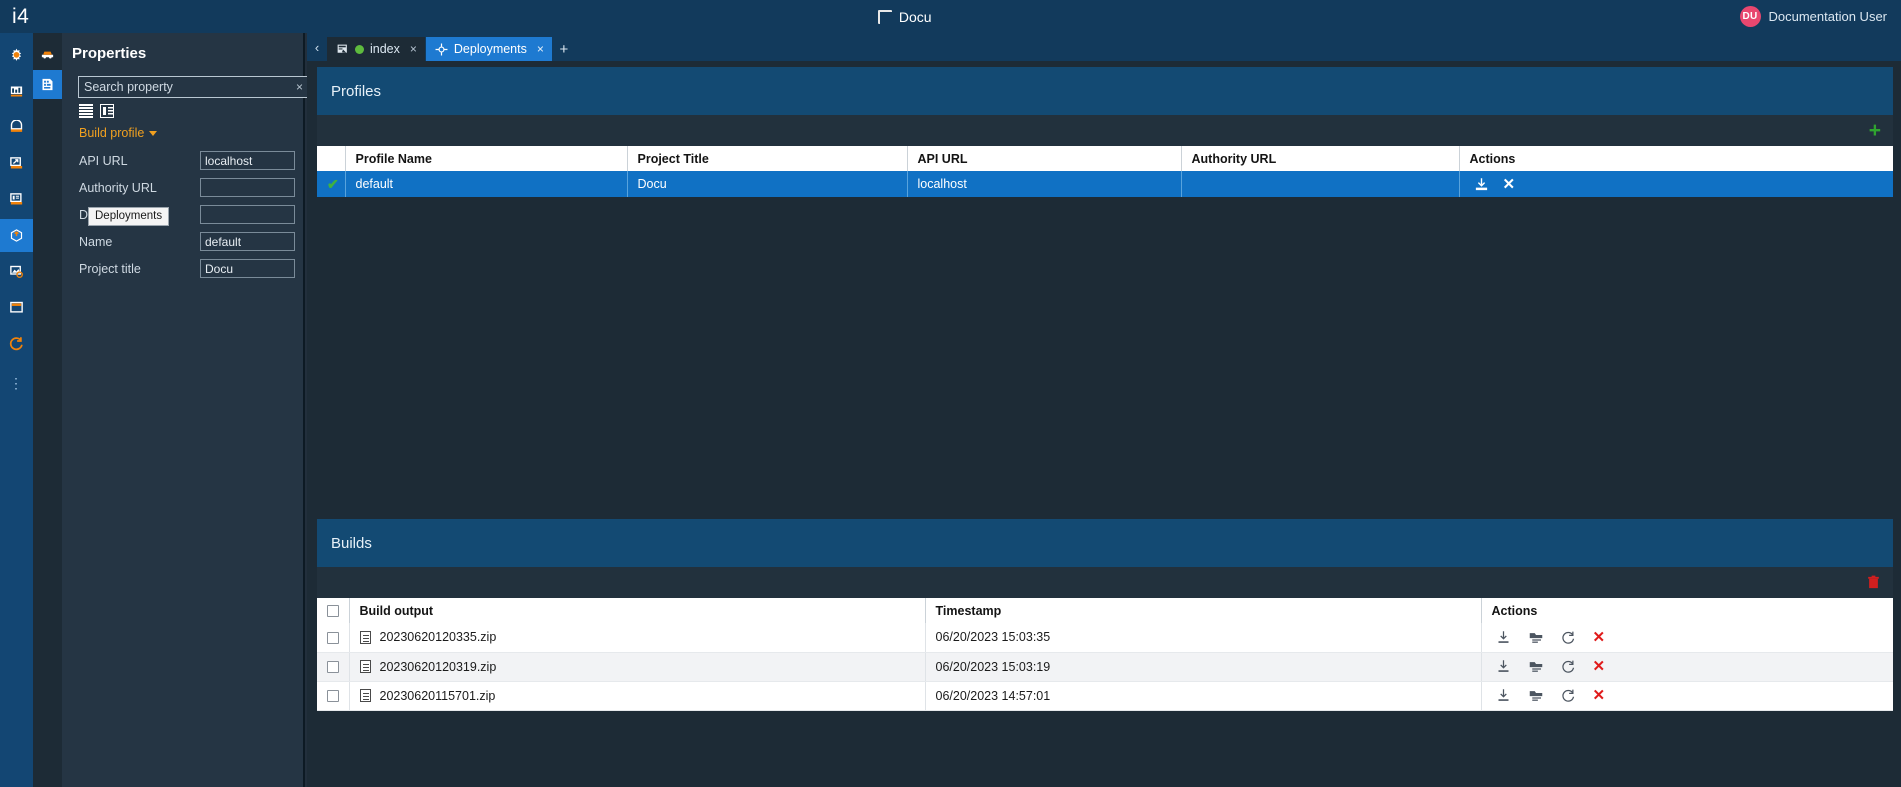 This screenshot has width=1901, height=787. What do you see at coordinates (1105, 184) in the screenshot?
I see `table-row: ✔ default Docu localhost ✕` at bounding box center [1105, 184].